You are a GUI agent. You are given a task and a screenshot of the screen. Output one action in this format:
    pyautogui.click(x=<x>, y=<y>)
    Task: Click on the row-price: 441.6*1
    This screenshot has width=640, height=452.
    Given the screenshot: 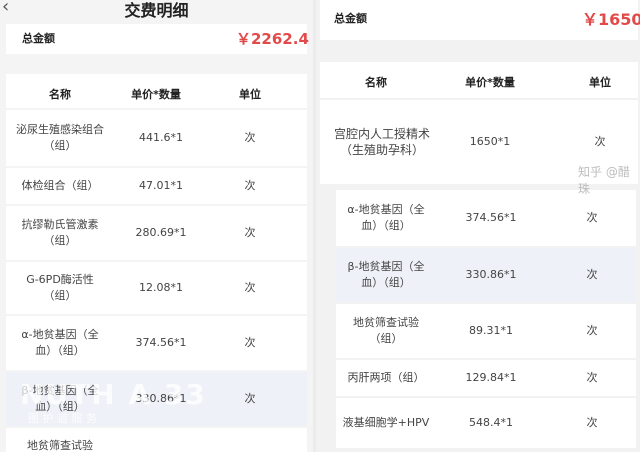 What is the action you would take?
    pyautogui.click(x=161, y=137)
    